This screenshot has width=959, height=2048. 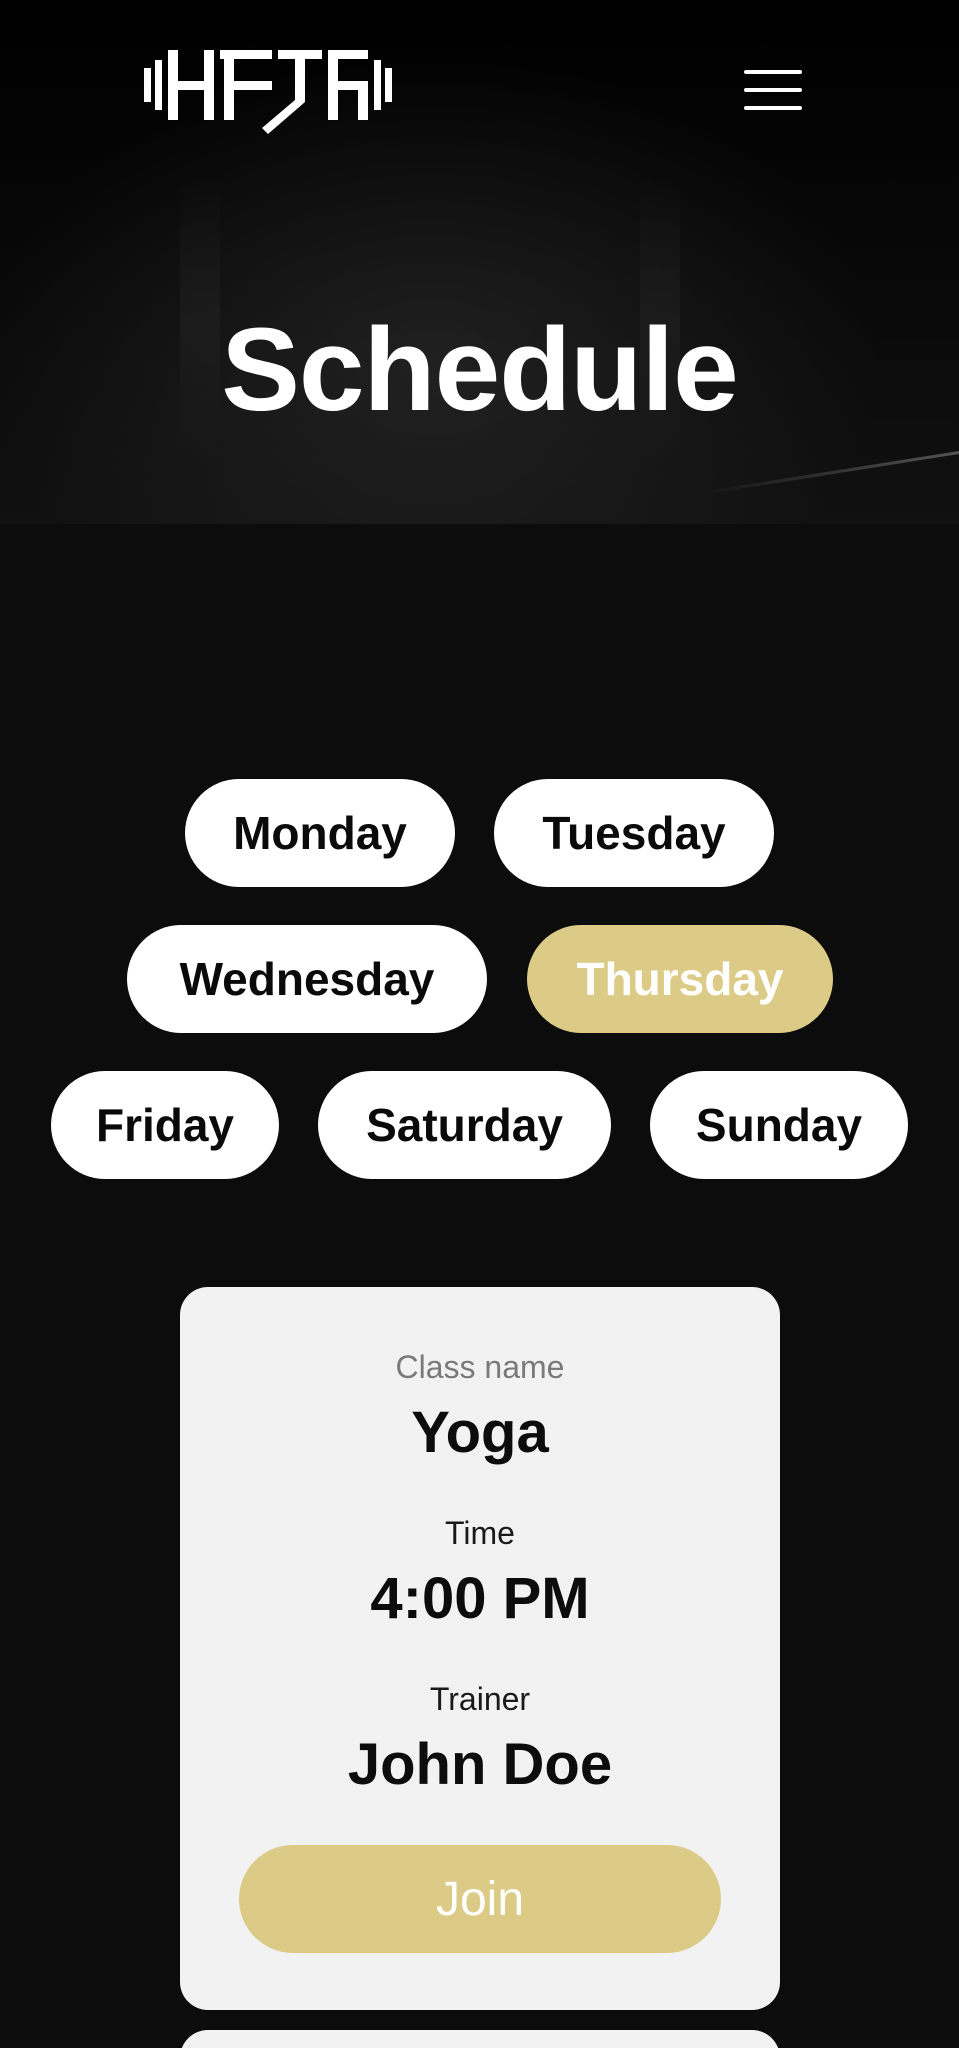 I want to click on time-label: Time, so click(x=480, y=1533).